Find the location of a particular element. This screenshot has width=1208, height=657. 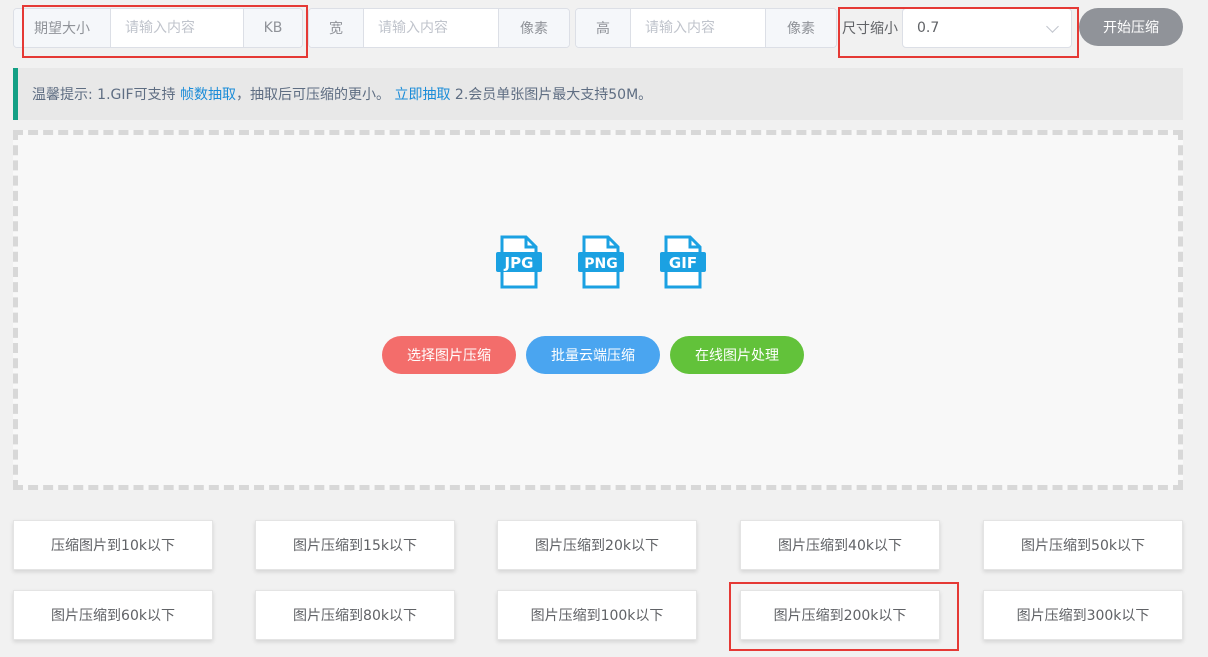

online-image-tools-button: 在线图片处理 is located at coordinates (737, 355).